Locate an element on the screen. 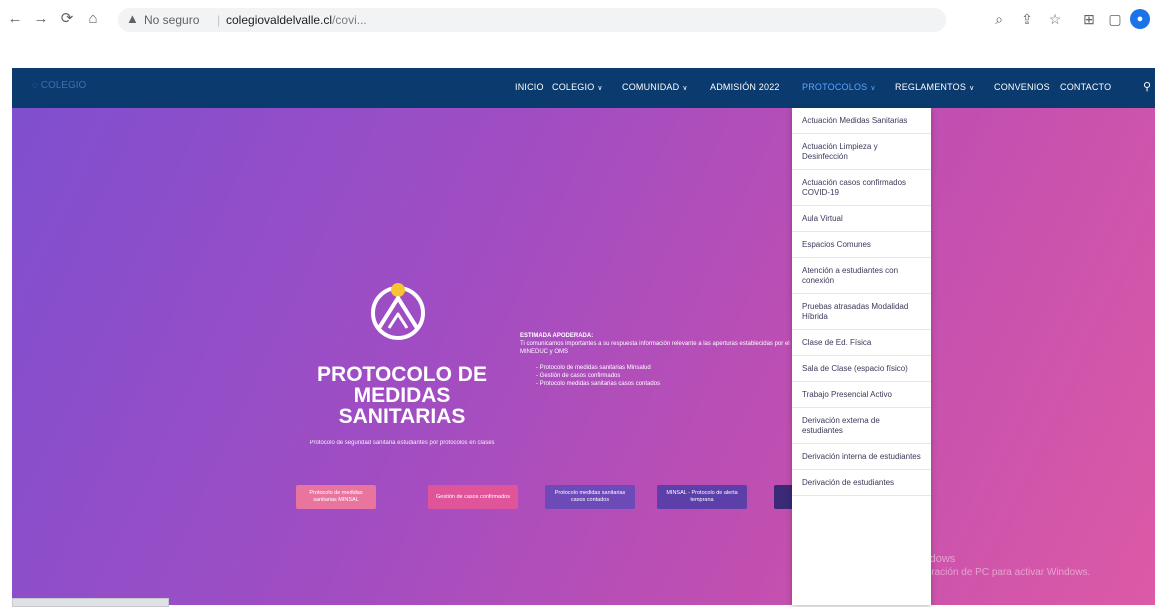 This screenshot has width=1155, height=607. back-icon: ← is located at coordinates (15, 19).